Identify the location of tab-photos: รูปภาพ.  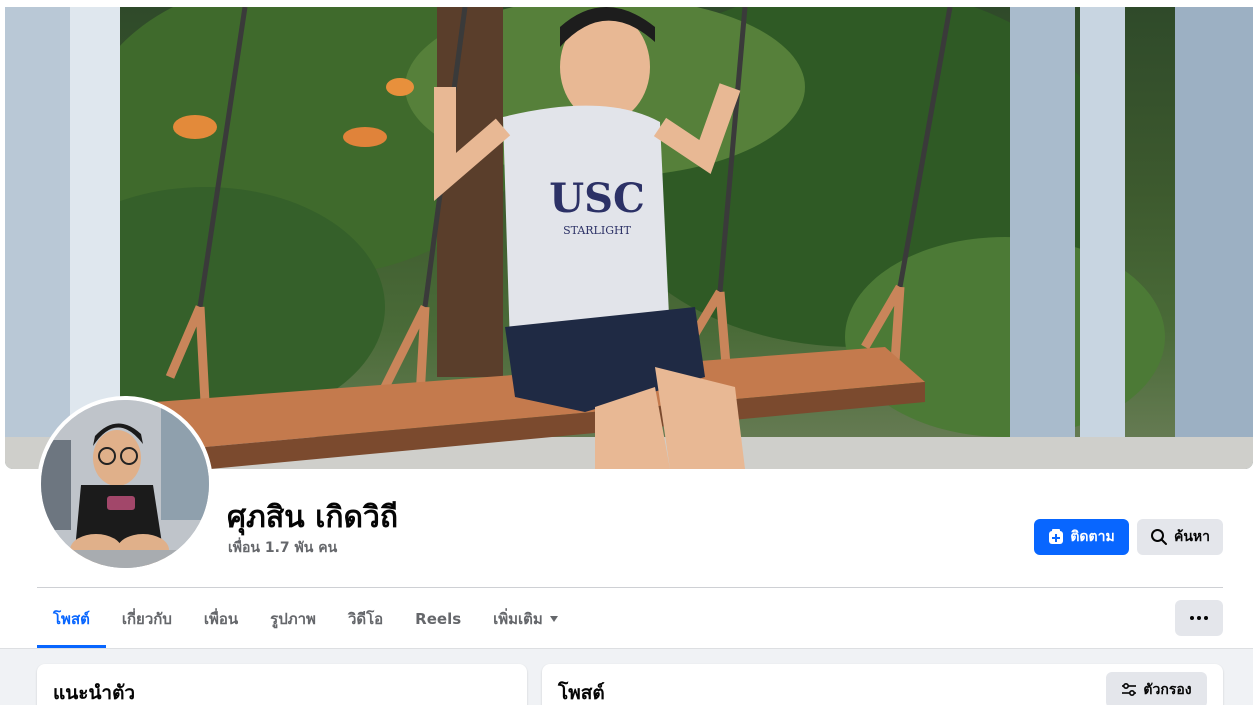
(293, 619).